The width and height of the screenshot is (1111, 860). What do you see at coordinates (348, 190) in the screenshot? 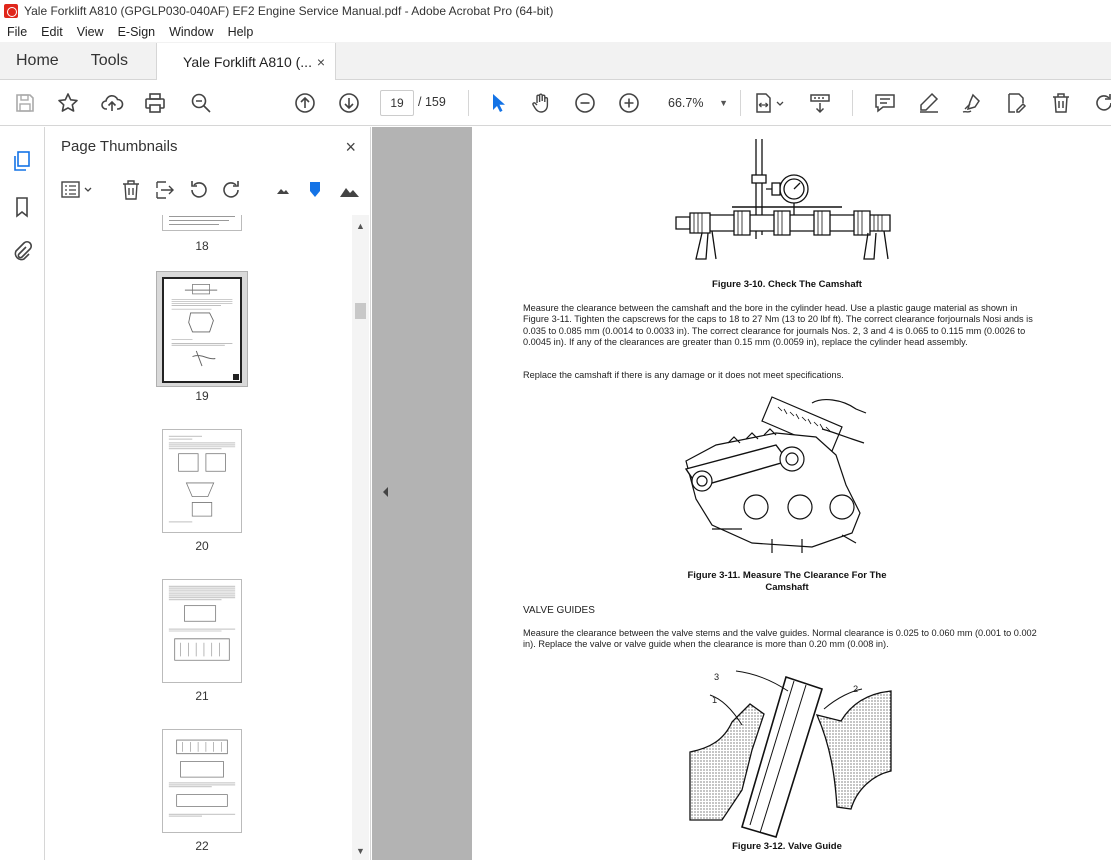
I see `thumbnail-large-icon` at bounding box center [348, 190].